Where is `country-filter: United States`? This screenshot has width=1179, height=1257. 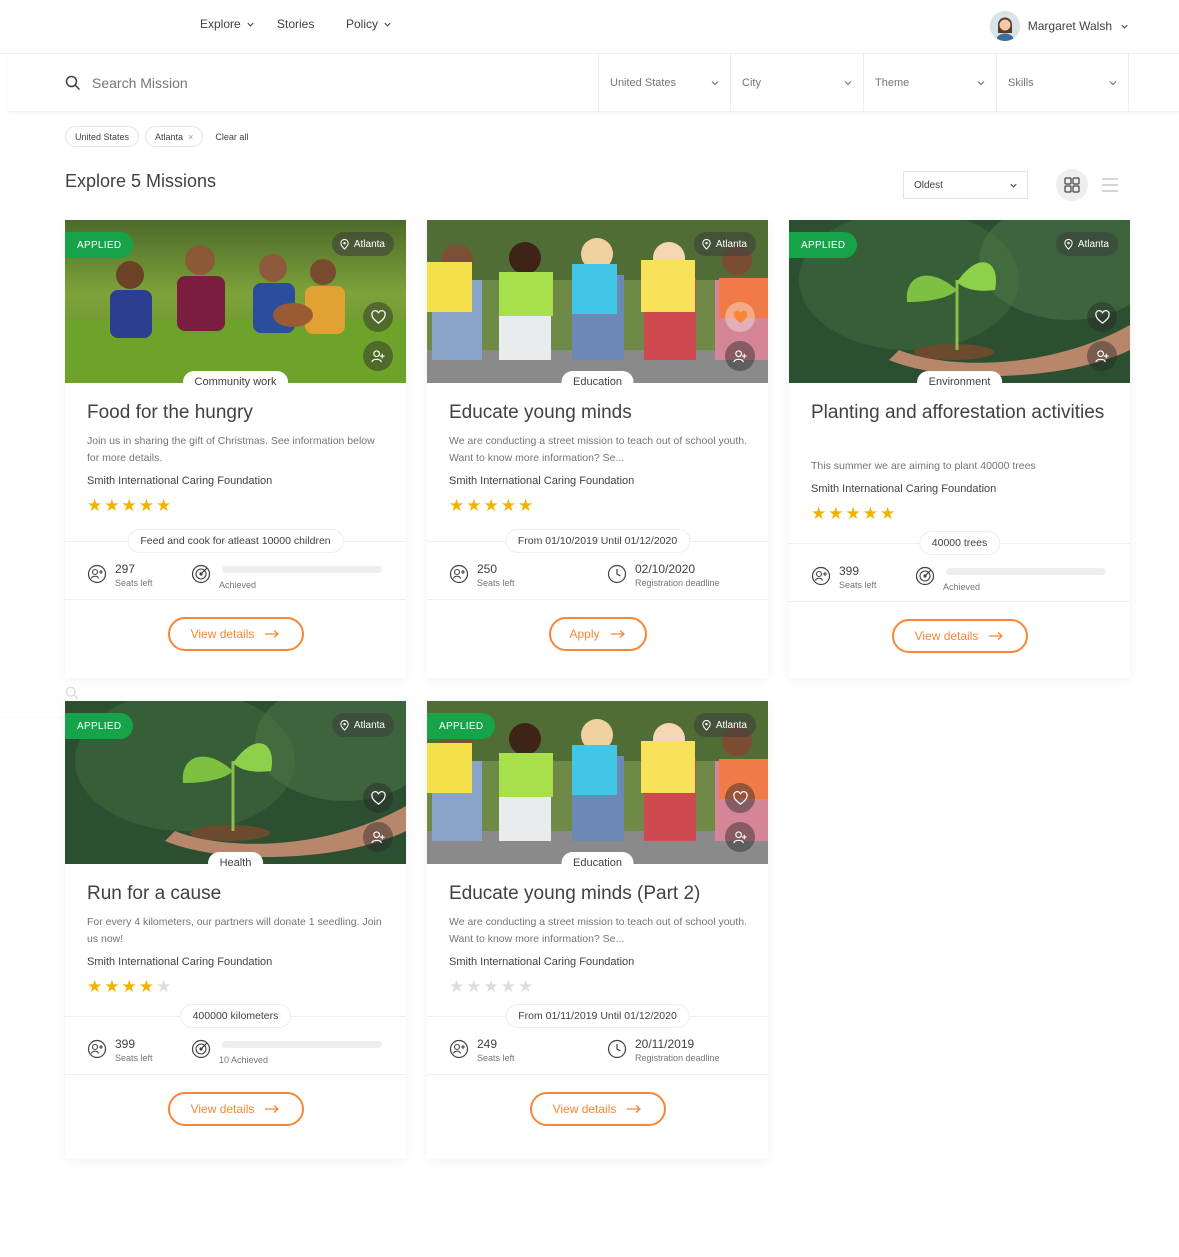
country-filter: United States is located at coordinates (664, 83).